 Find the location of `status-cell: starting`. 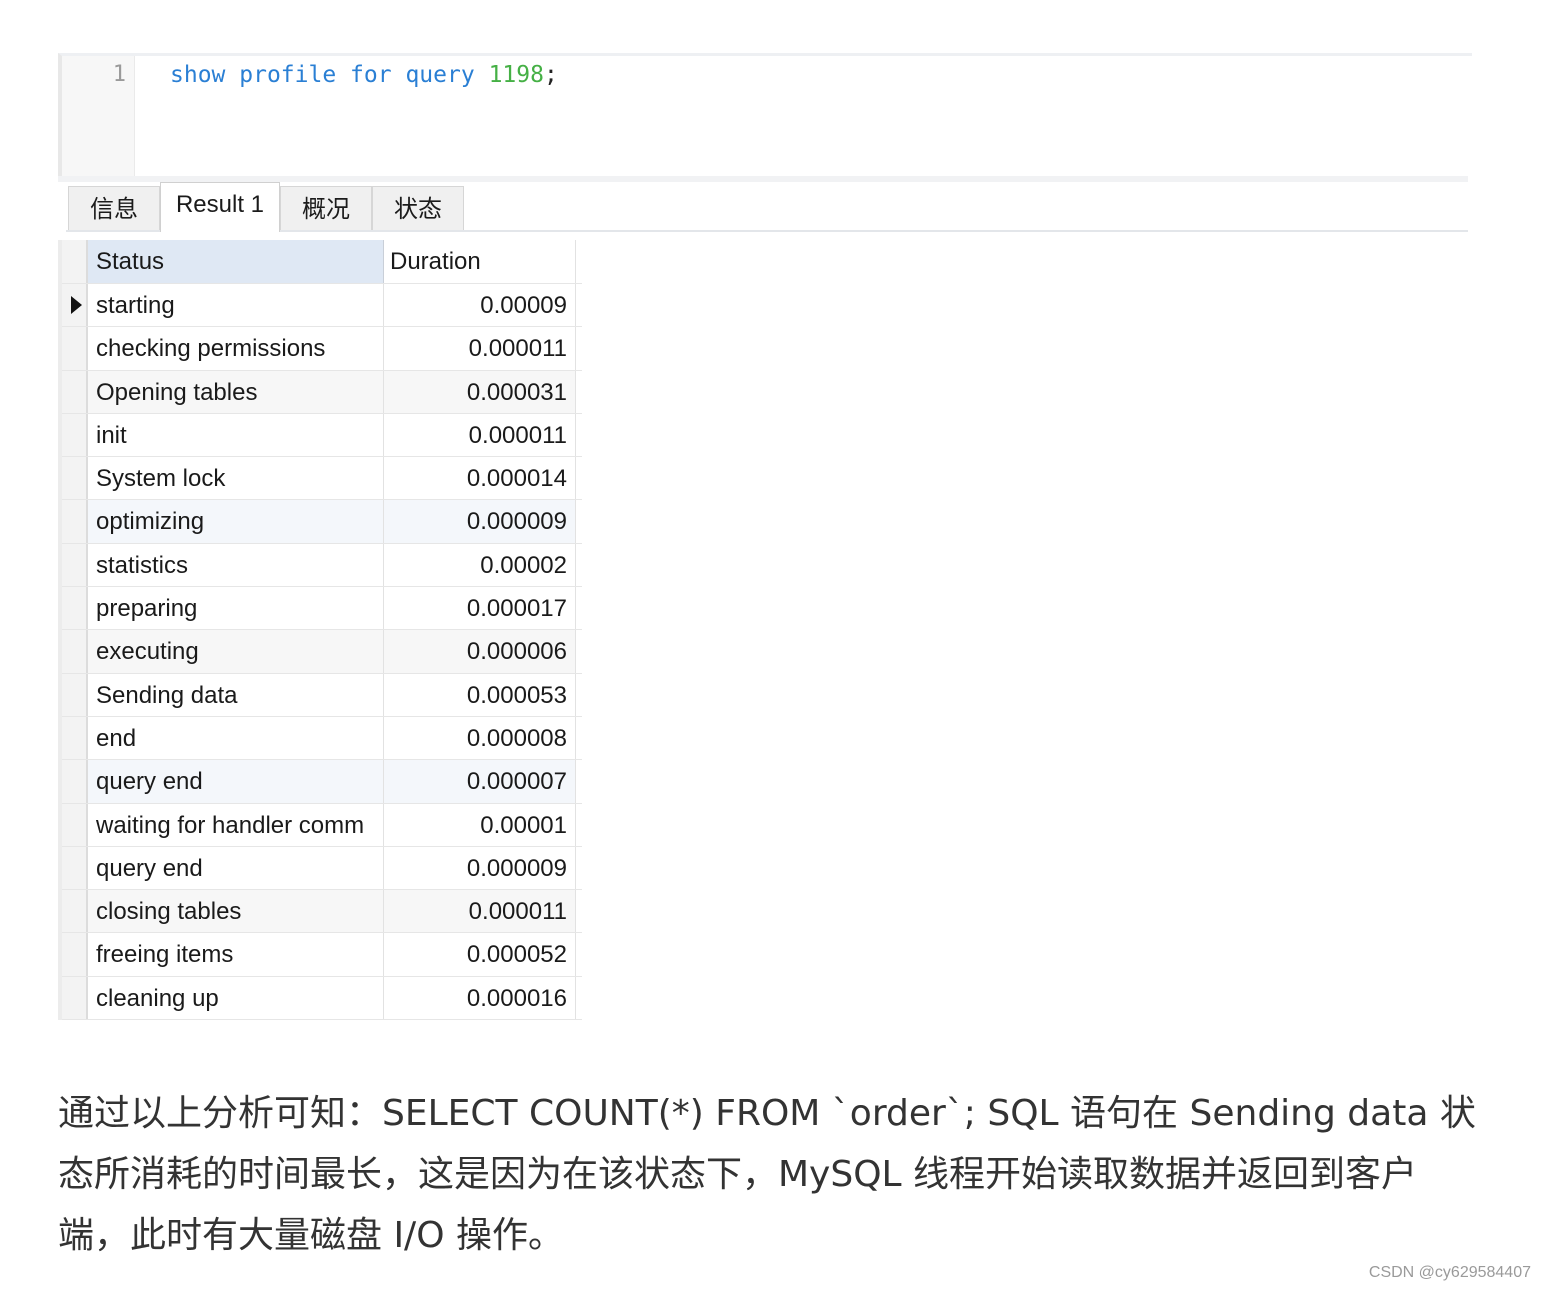

status-cell: starting is located at coordinates (236, 305).